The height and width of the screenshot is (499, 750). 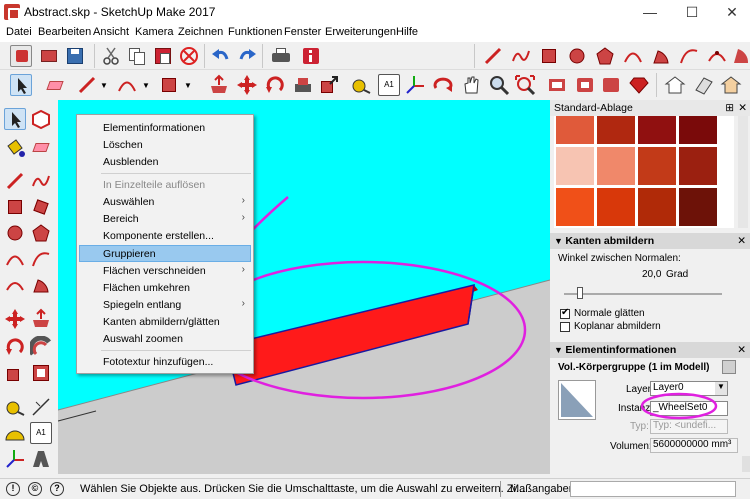 What do you see at coordinates (303, 85) in the screenshot?
I see `follow-me-icon` at bounding box center [303, 85].